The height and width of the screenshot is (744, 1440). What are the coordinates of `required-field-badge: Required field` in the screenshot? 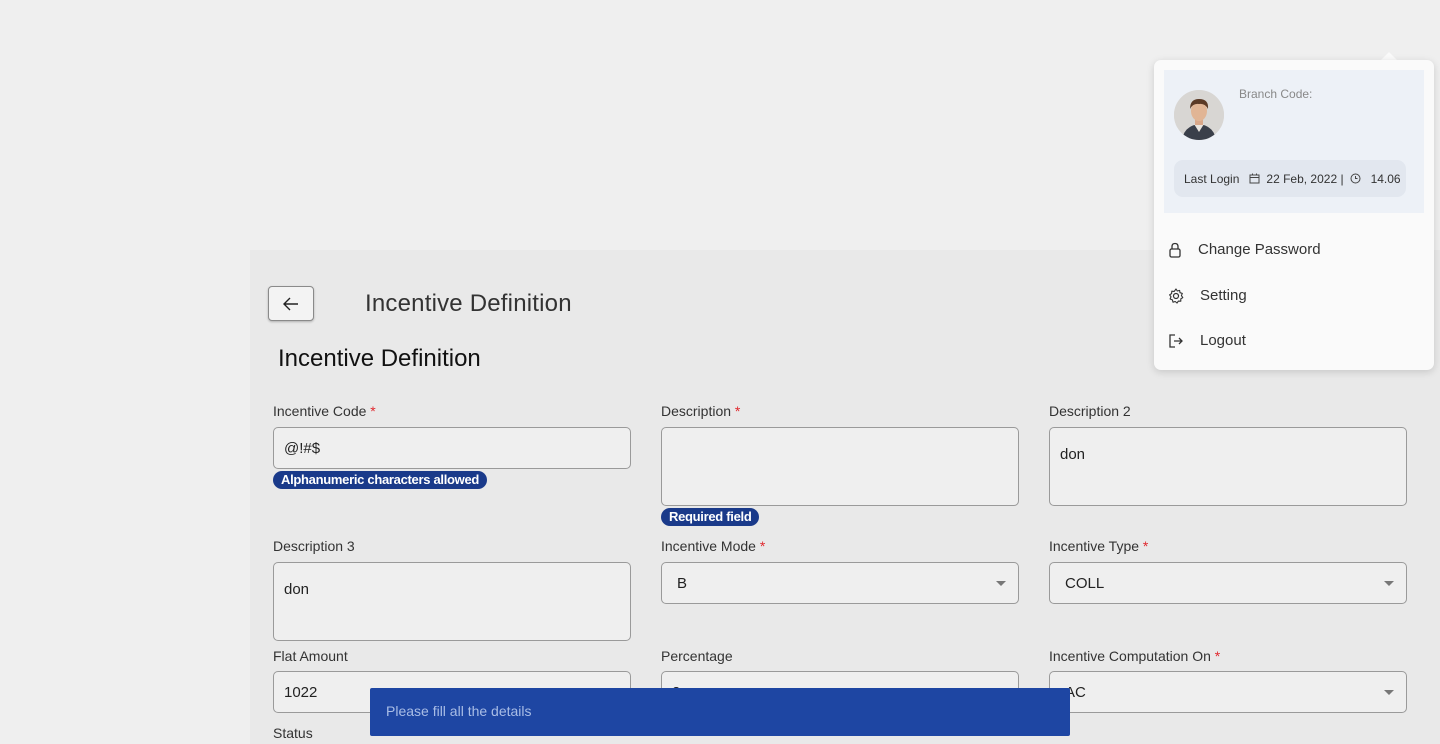 It's located at (710, 517).